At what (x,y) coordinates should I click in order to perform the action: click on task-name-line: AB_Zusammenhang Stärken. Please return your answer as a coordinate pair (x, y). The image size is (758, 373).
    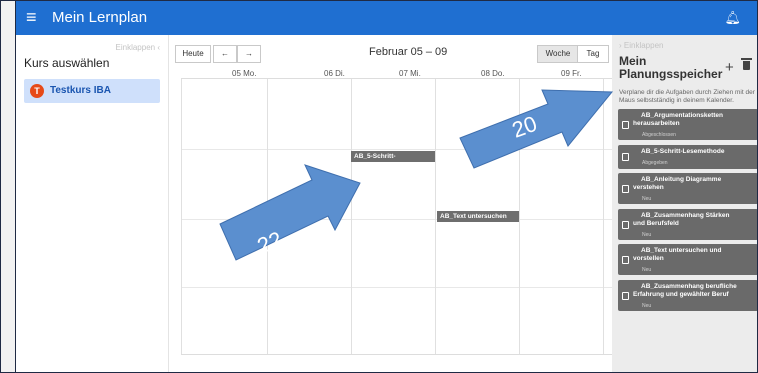
    Looking at the image, I should click on (685, 215).